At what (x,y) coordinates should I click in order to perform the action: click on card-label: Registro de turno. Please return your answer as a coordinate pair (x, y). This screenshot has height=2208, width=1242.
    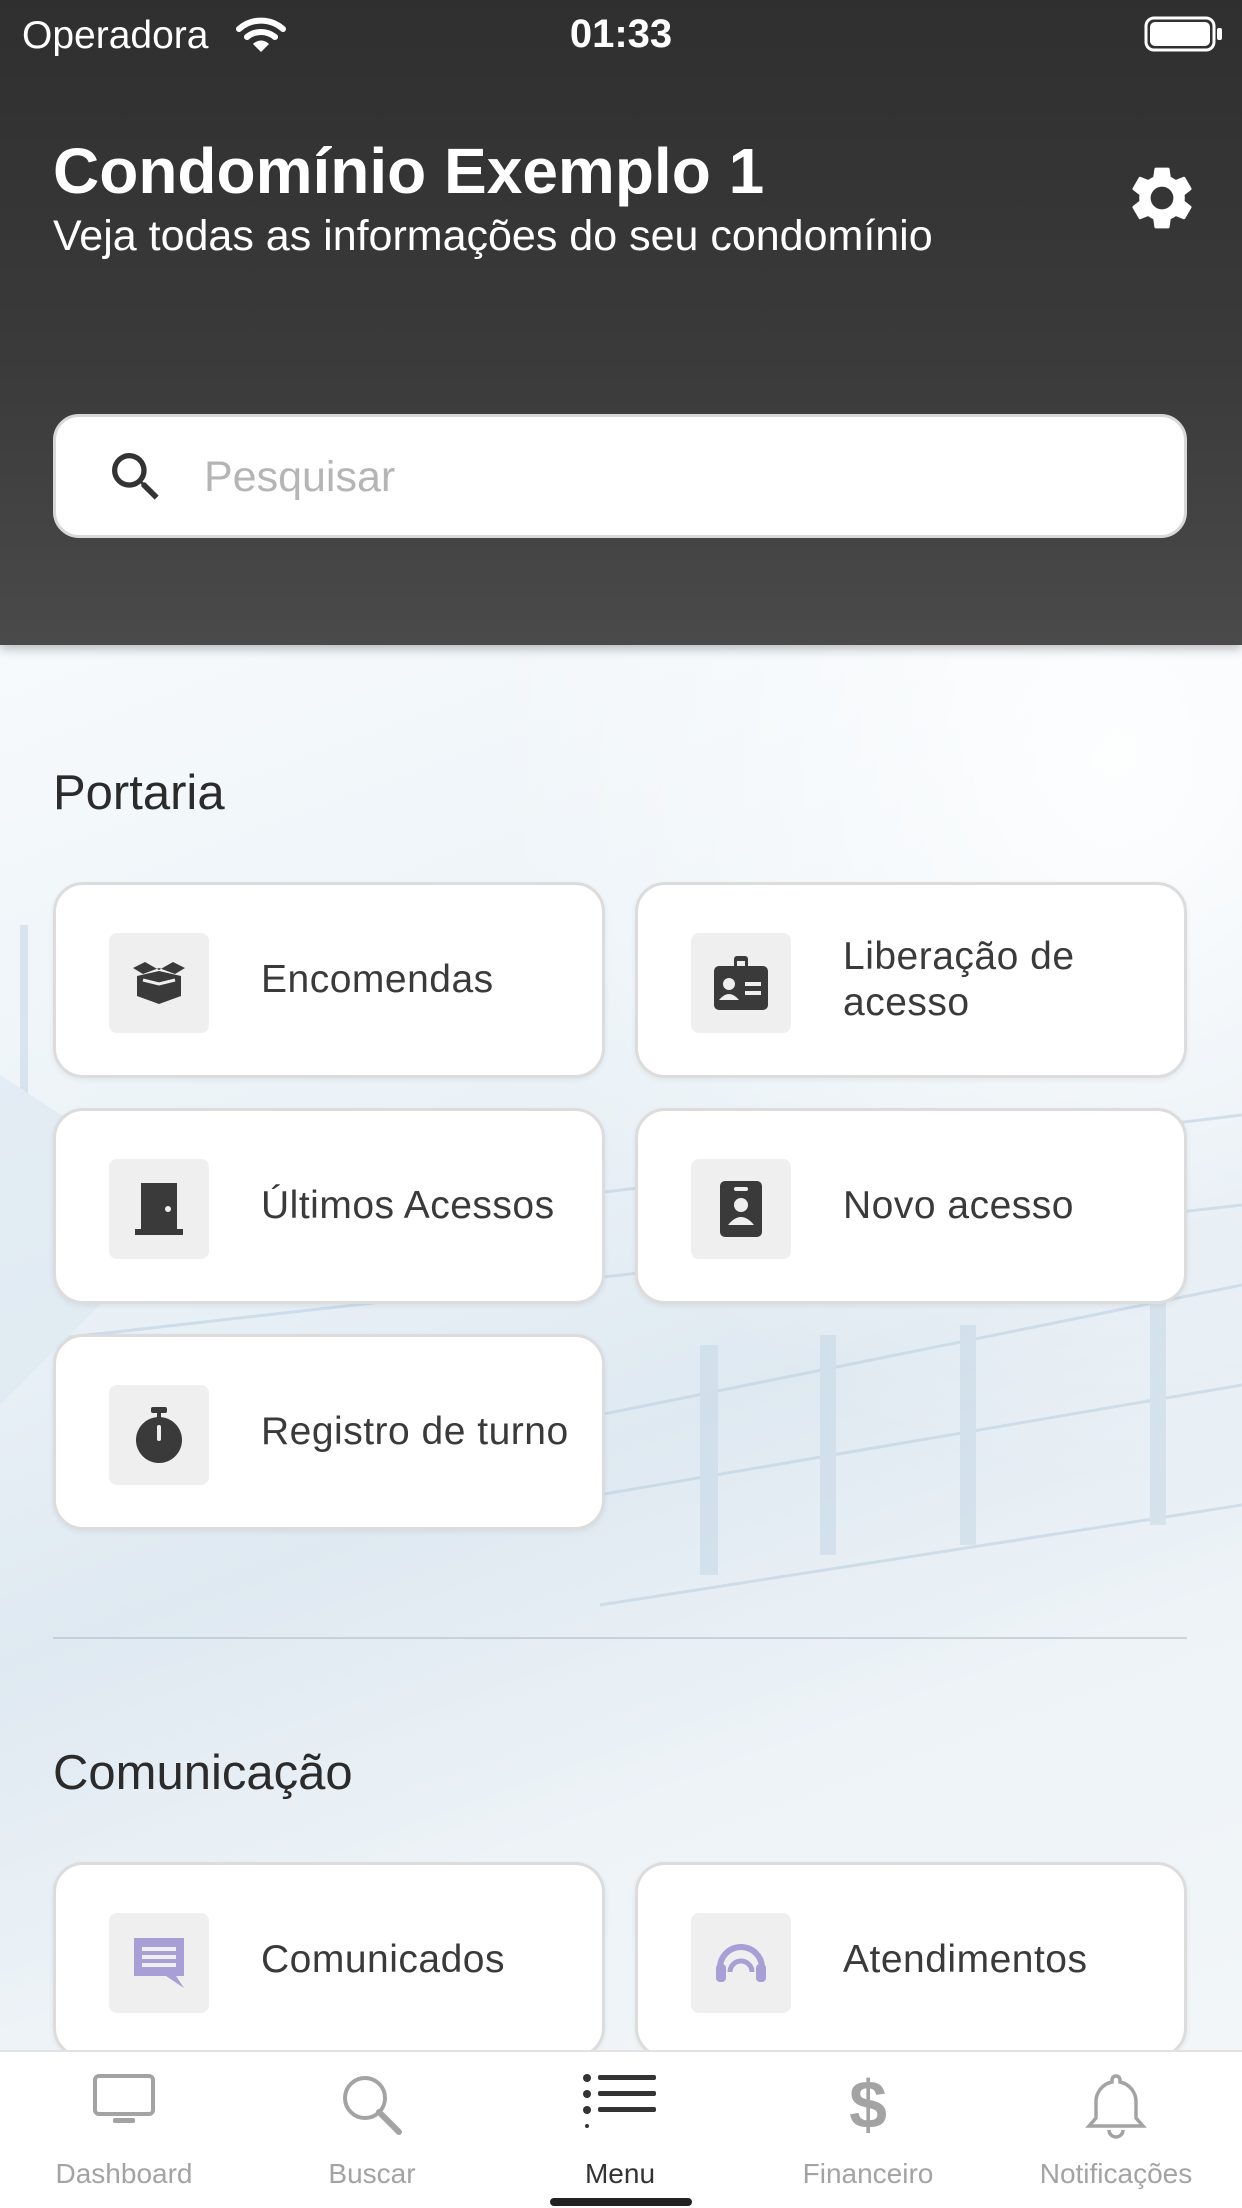
    Looking at the image, I should click on (415, 1431).